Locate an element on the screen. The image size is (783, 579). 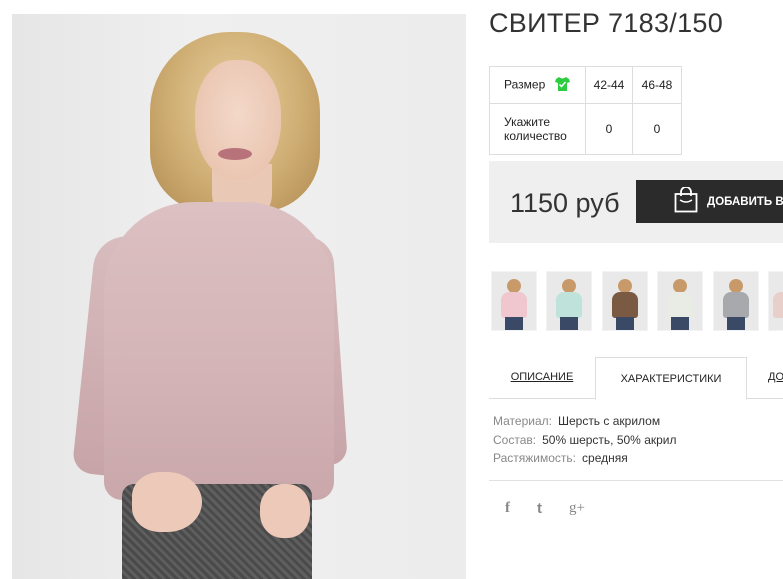
shirt-icon is located at coordinates (562, 85).